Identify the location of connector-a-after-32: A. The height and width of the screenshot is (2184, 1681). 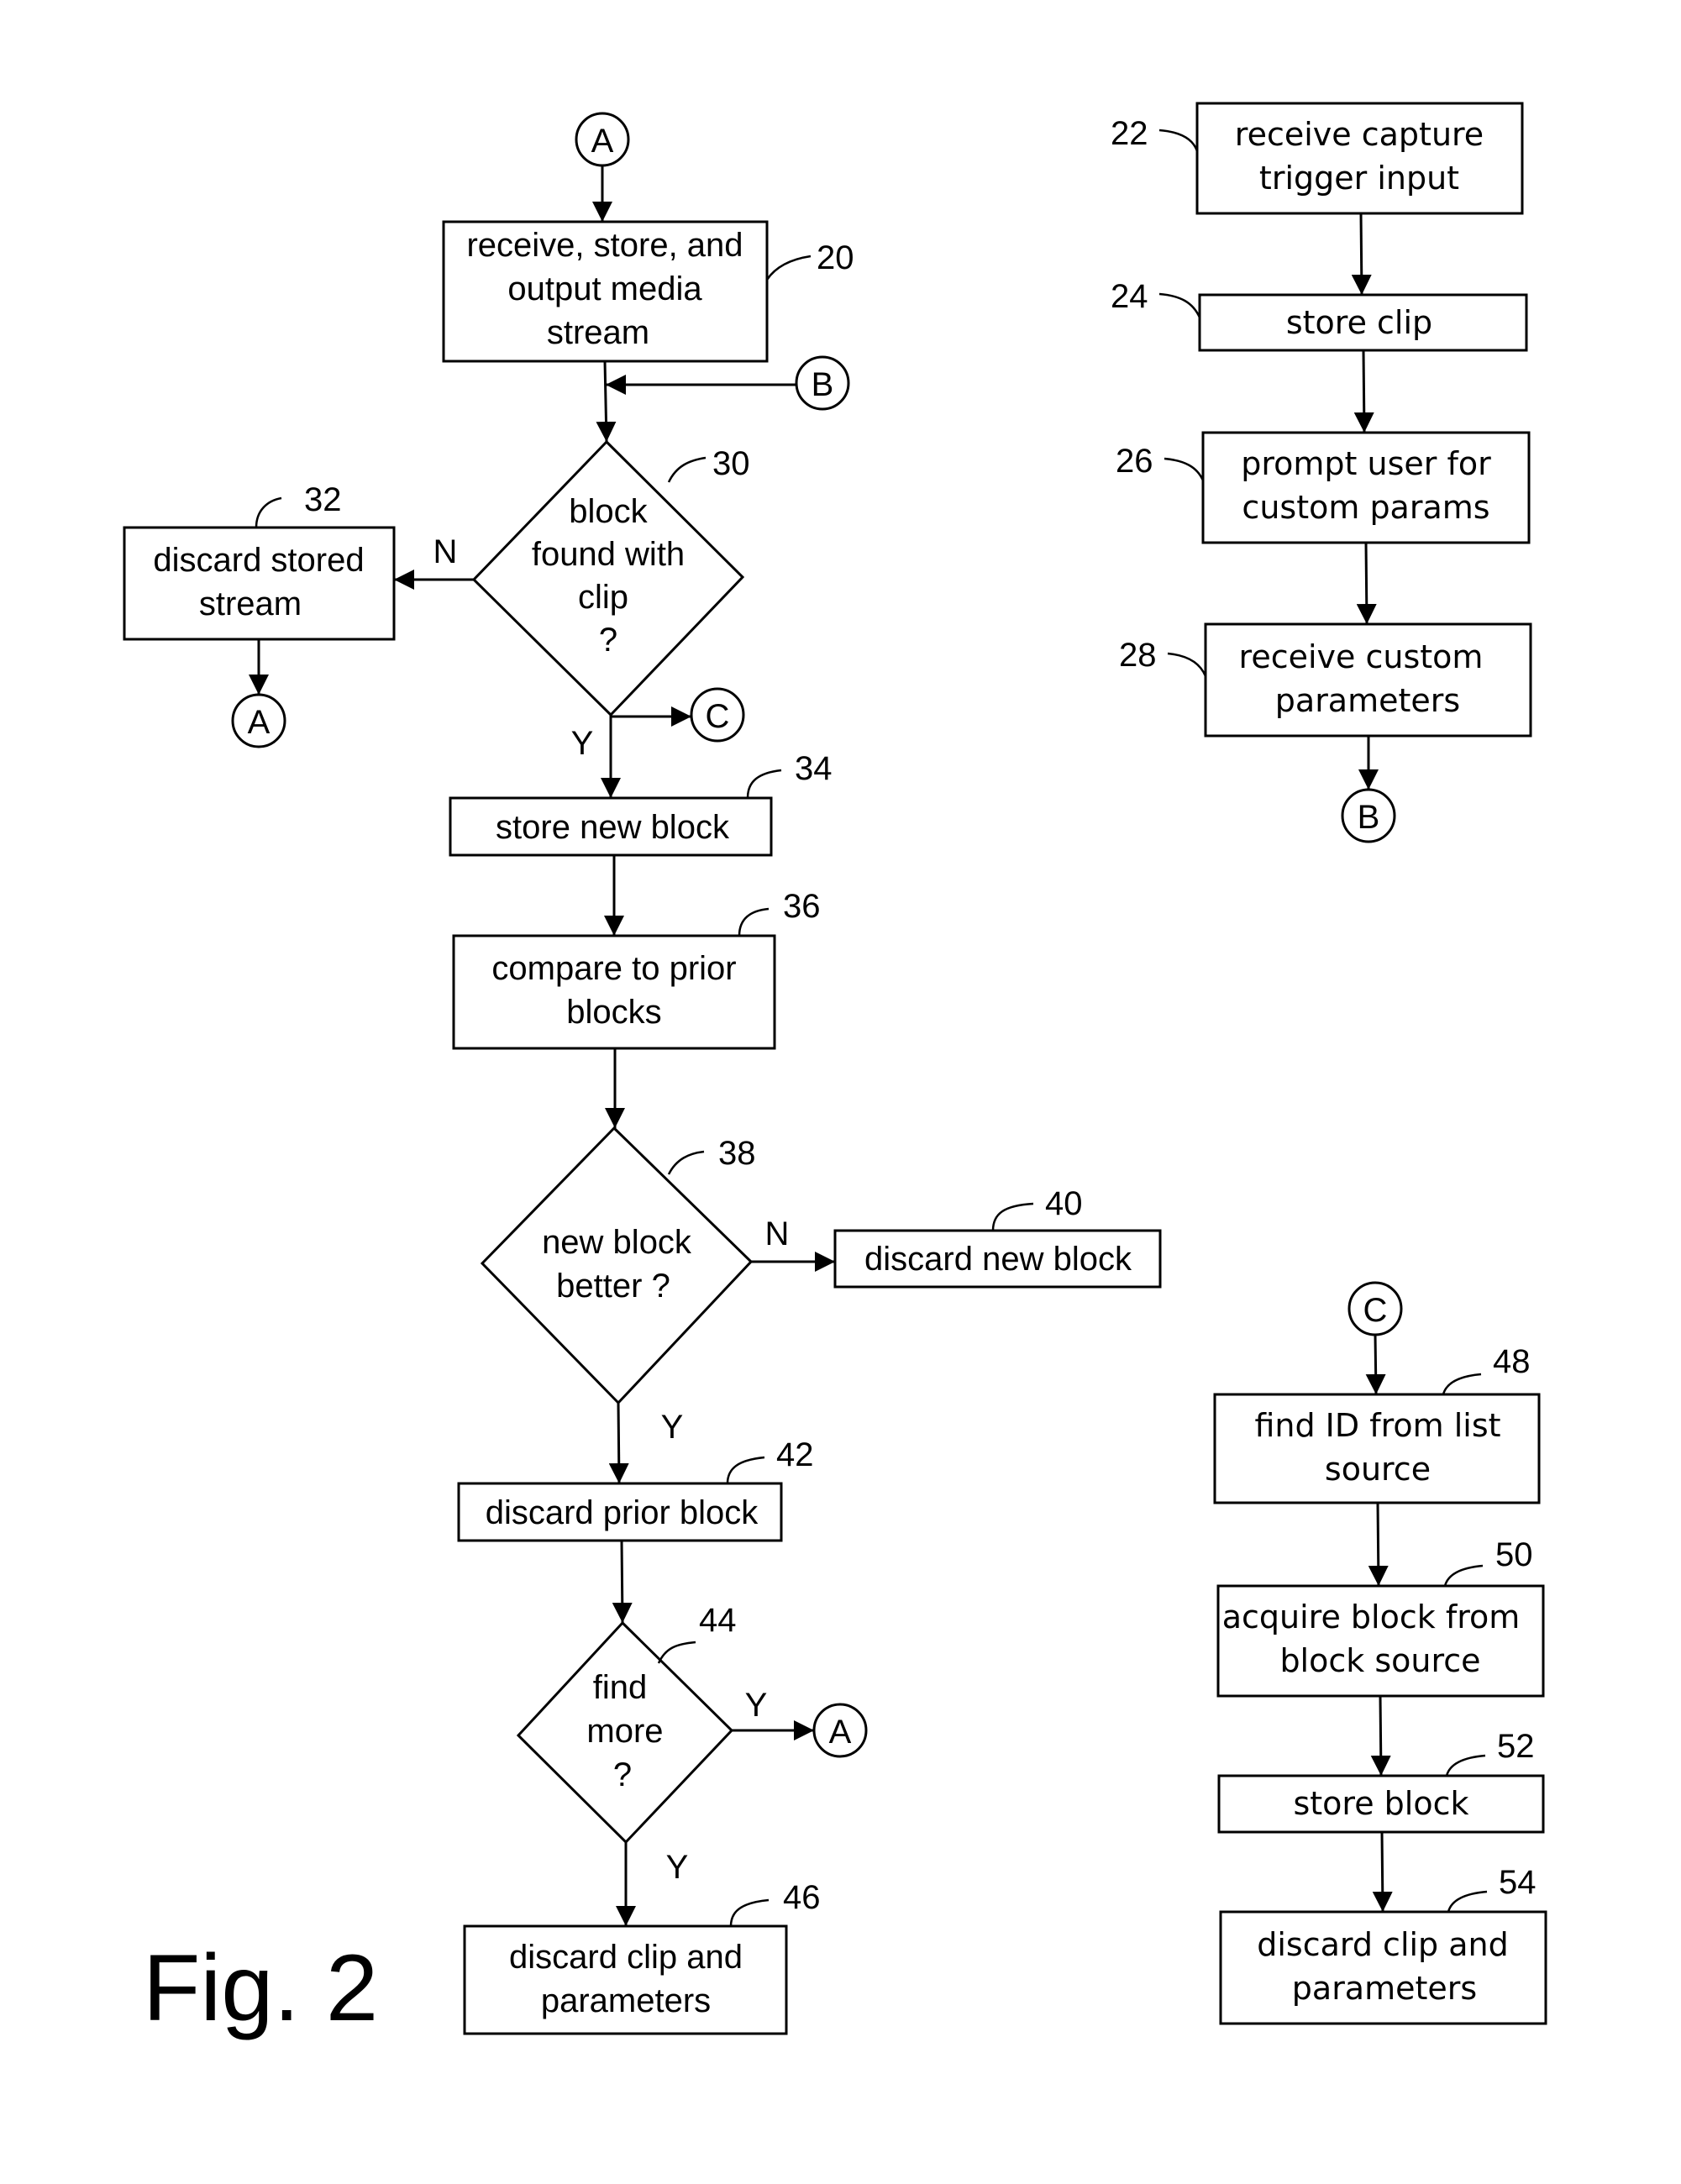
(258, 720).